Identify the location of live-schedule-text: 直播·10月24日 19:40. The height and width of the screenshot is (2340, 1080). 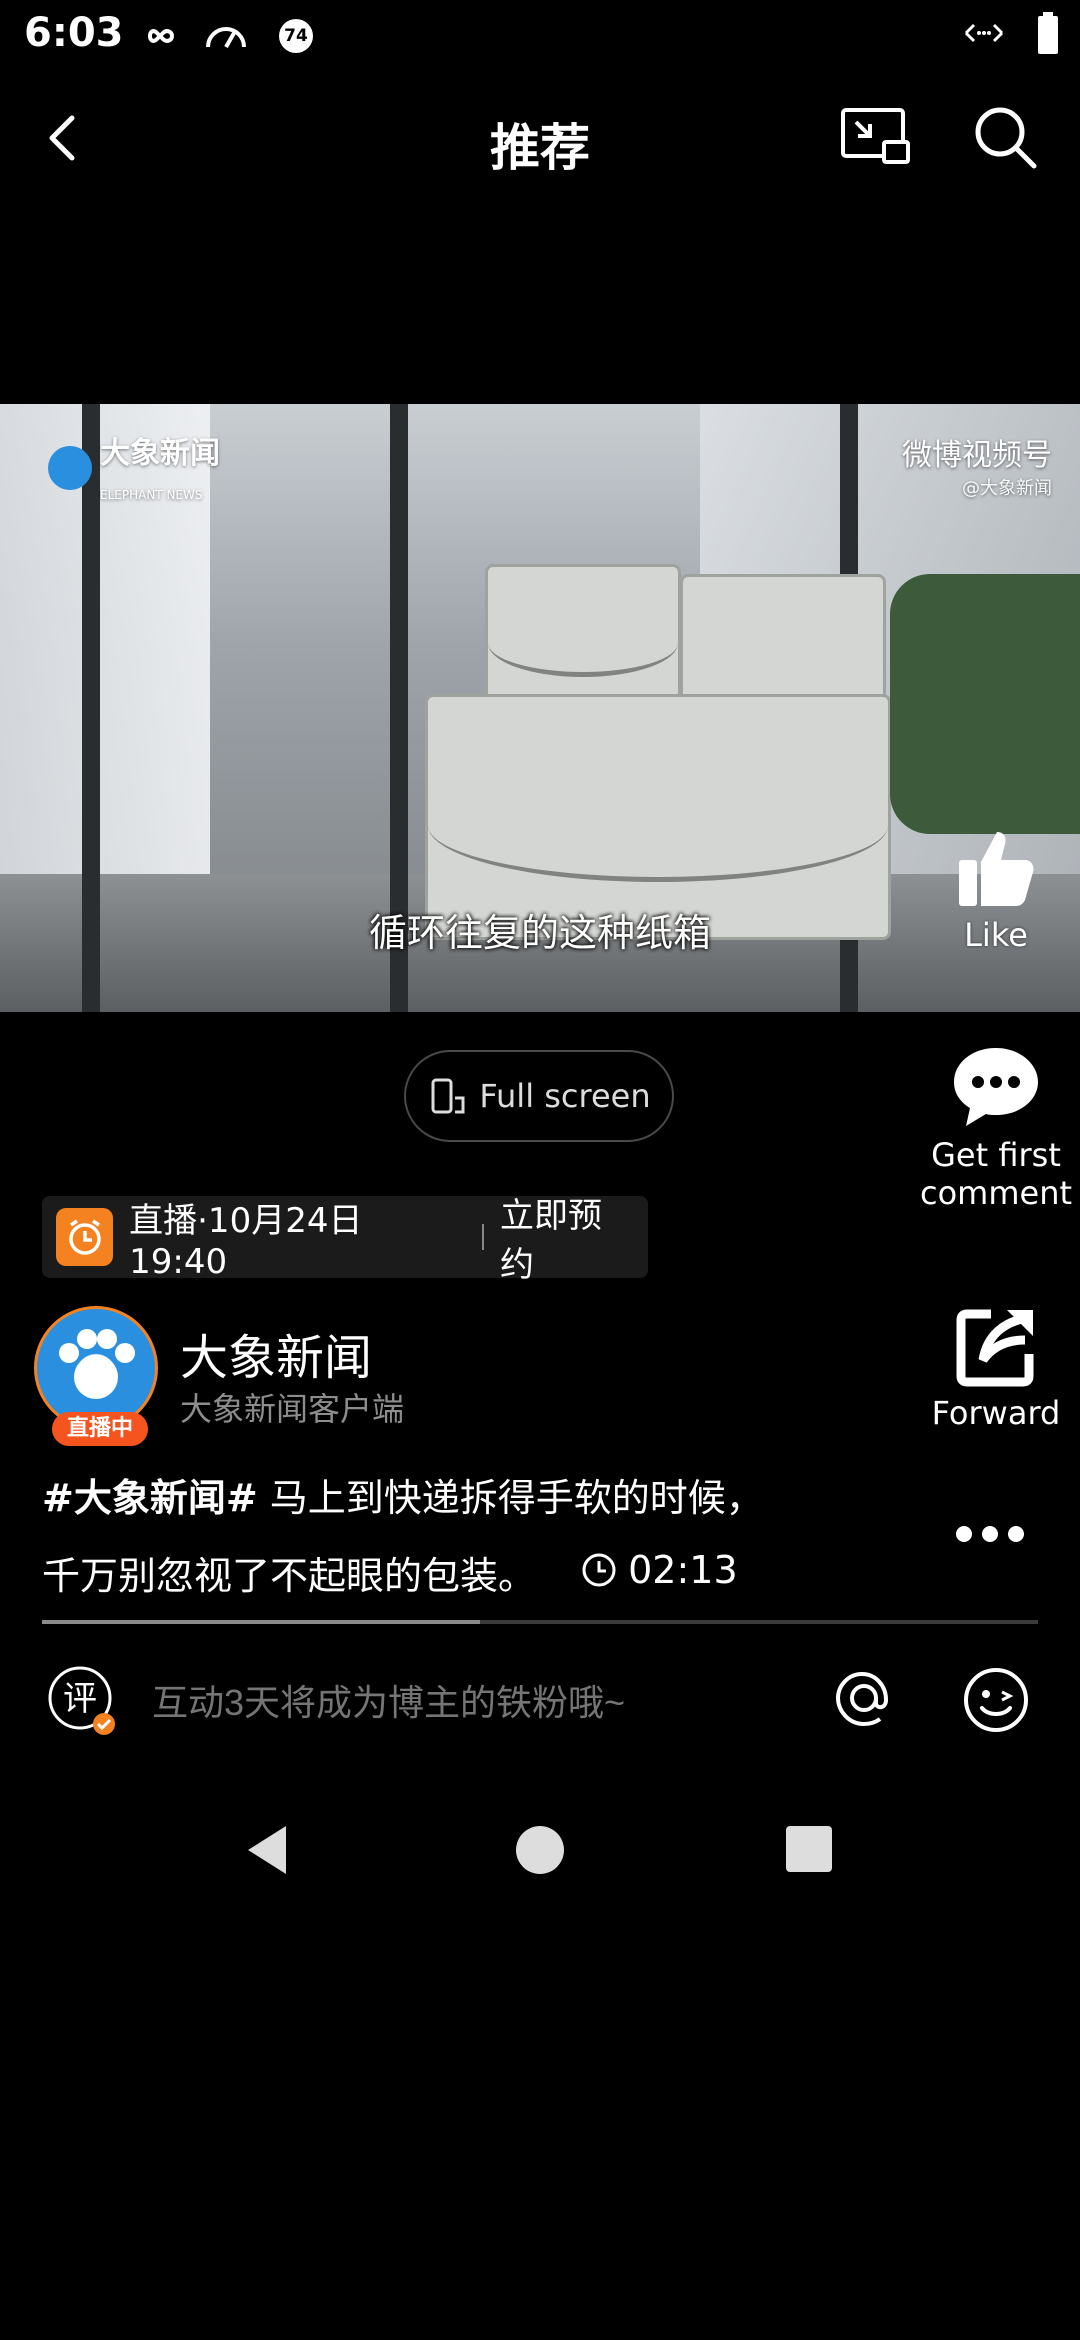
(246, 1241).